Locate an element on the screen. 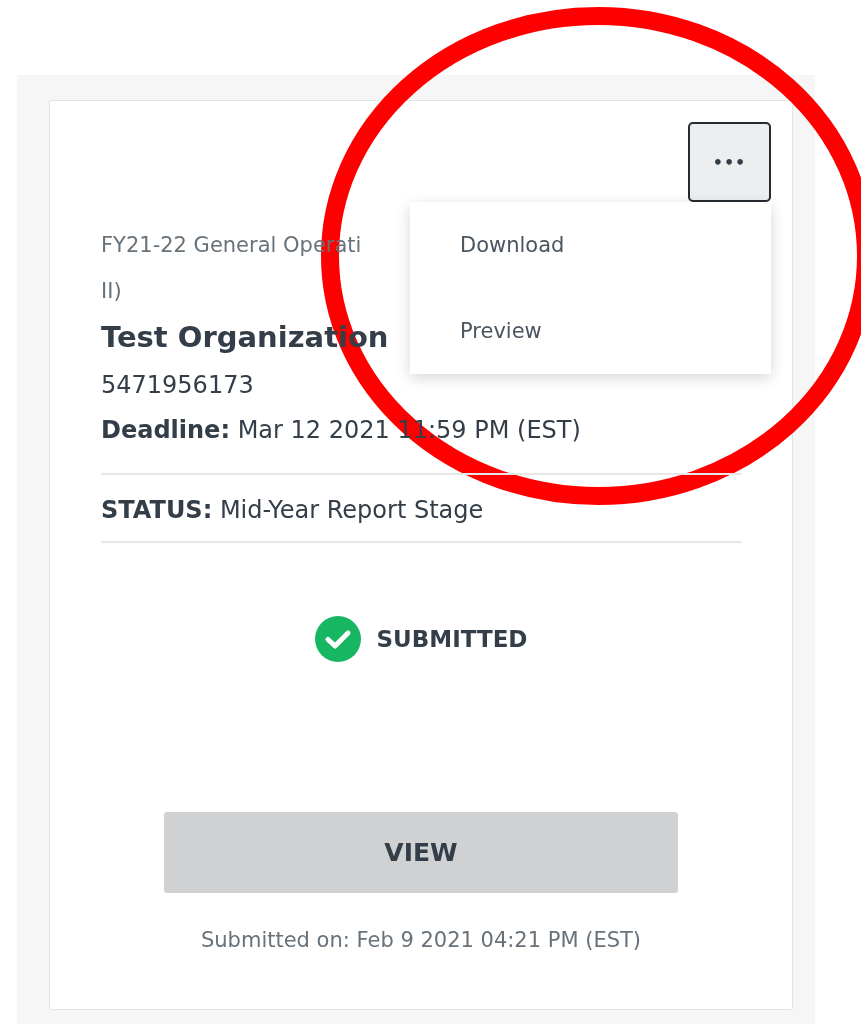  more-options-button: ••• is located at coordinates (729, 162).